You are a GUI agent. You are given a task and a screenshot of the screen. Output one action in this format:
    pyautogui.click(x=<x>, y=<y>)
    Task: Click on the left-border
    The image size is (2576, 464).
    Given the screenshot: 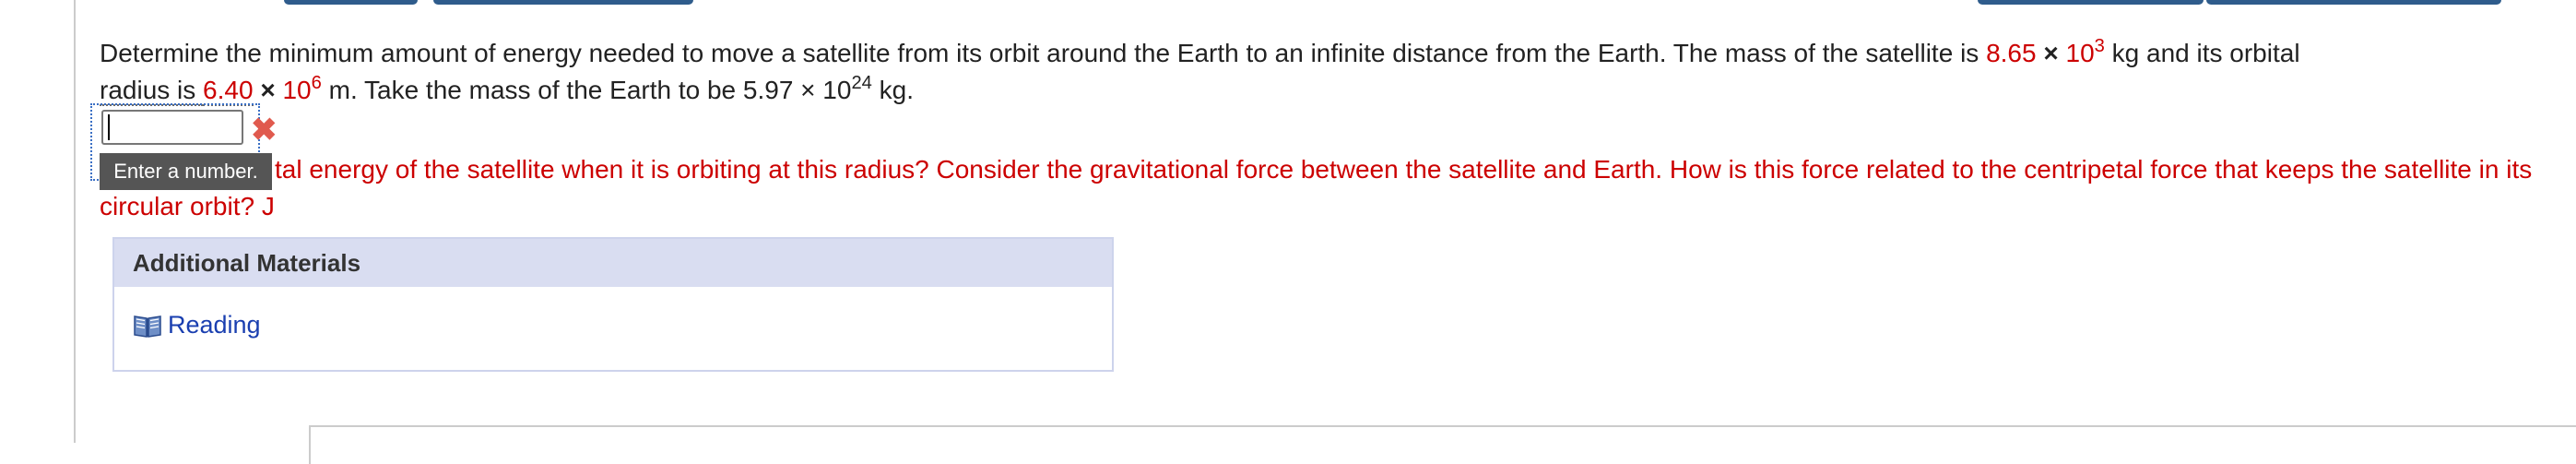 What is the action you would take?
    pyautogui.click(x=75, y=221)
    